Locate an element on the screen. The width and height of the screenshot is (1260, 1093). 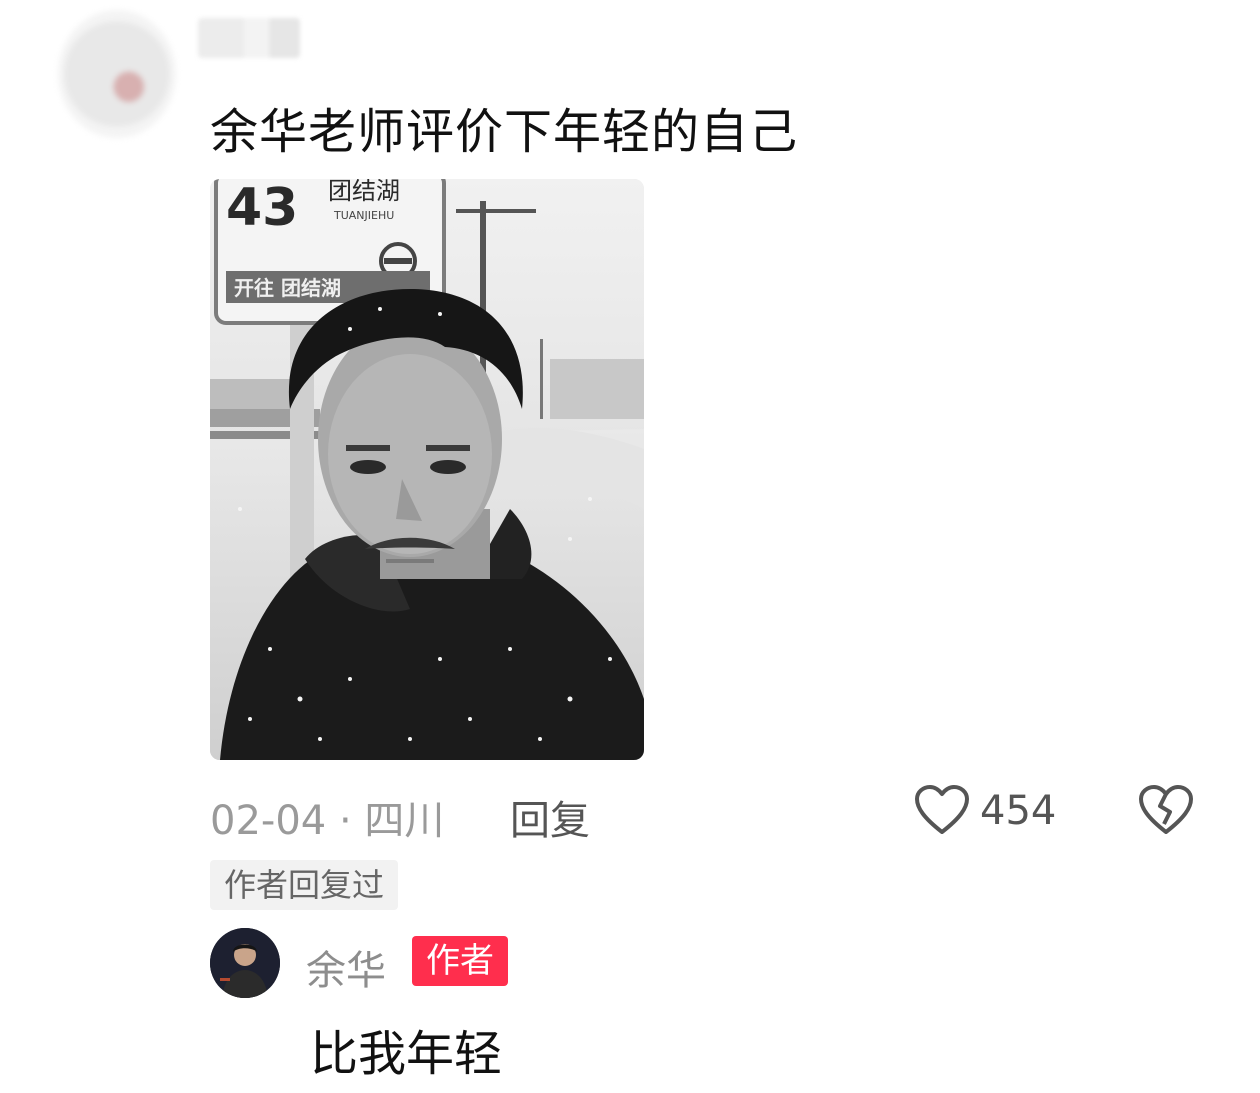
comment-meta: 02-04 · 四川 is located at coordinates (327, 817).